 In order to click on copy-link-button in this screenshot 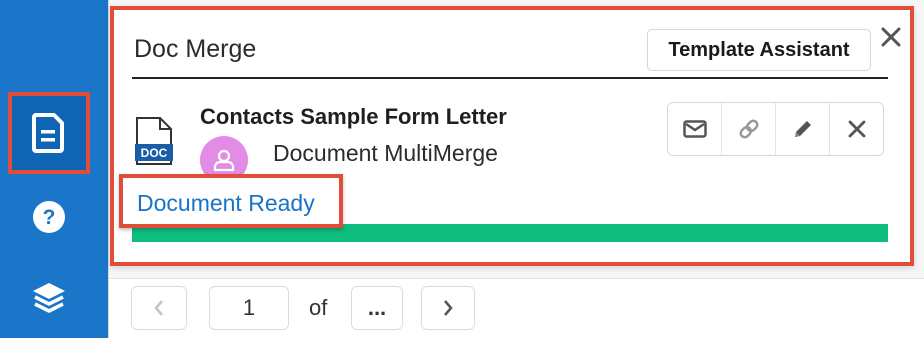, I will do `click(749, 129)`.